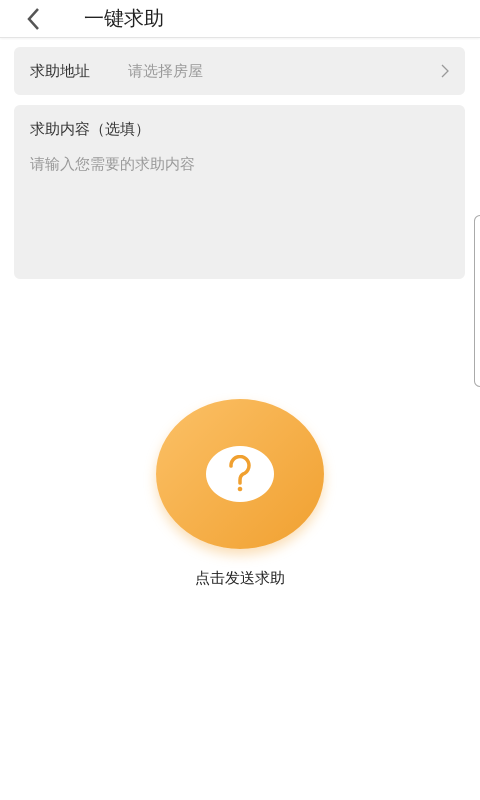 This screenshot has height=800, width=480. Describe the element at coordinates (240, 578) in the screenshot. I see `help-button-label: 点击发送求助` at that location.